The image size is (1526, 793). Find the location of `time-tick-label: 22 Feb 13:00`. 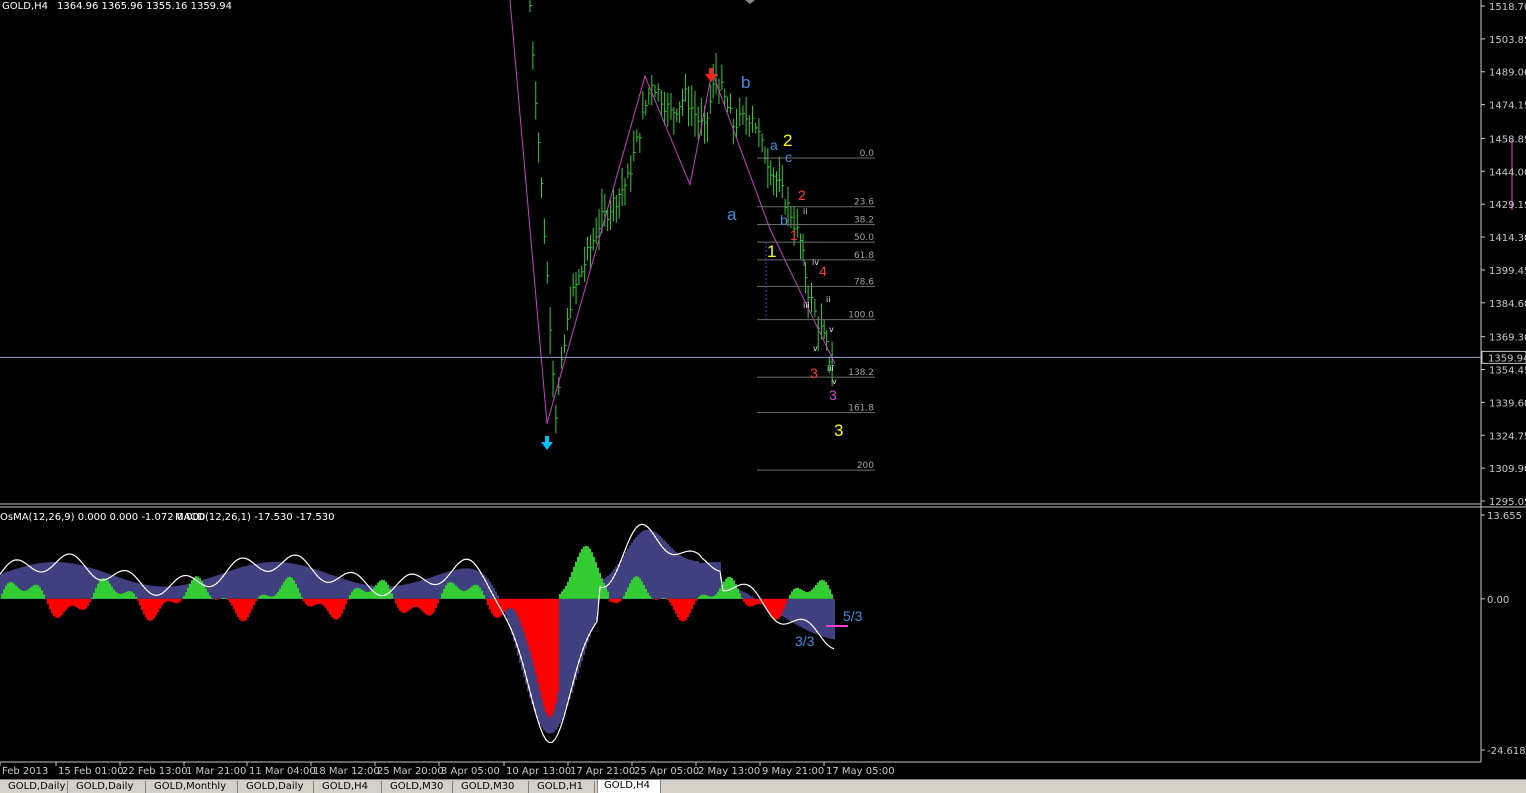

time-tick-label: 22 Feb 13:00 is located at coordinates (155, 771).